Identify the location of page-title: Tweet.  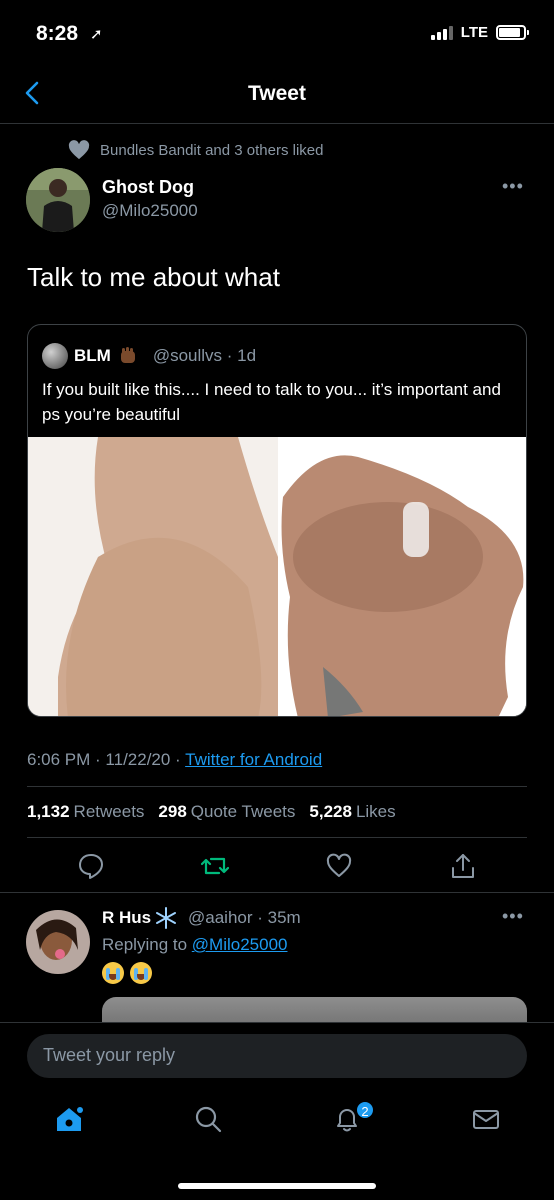
(277, 93).